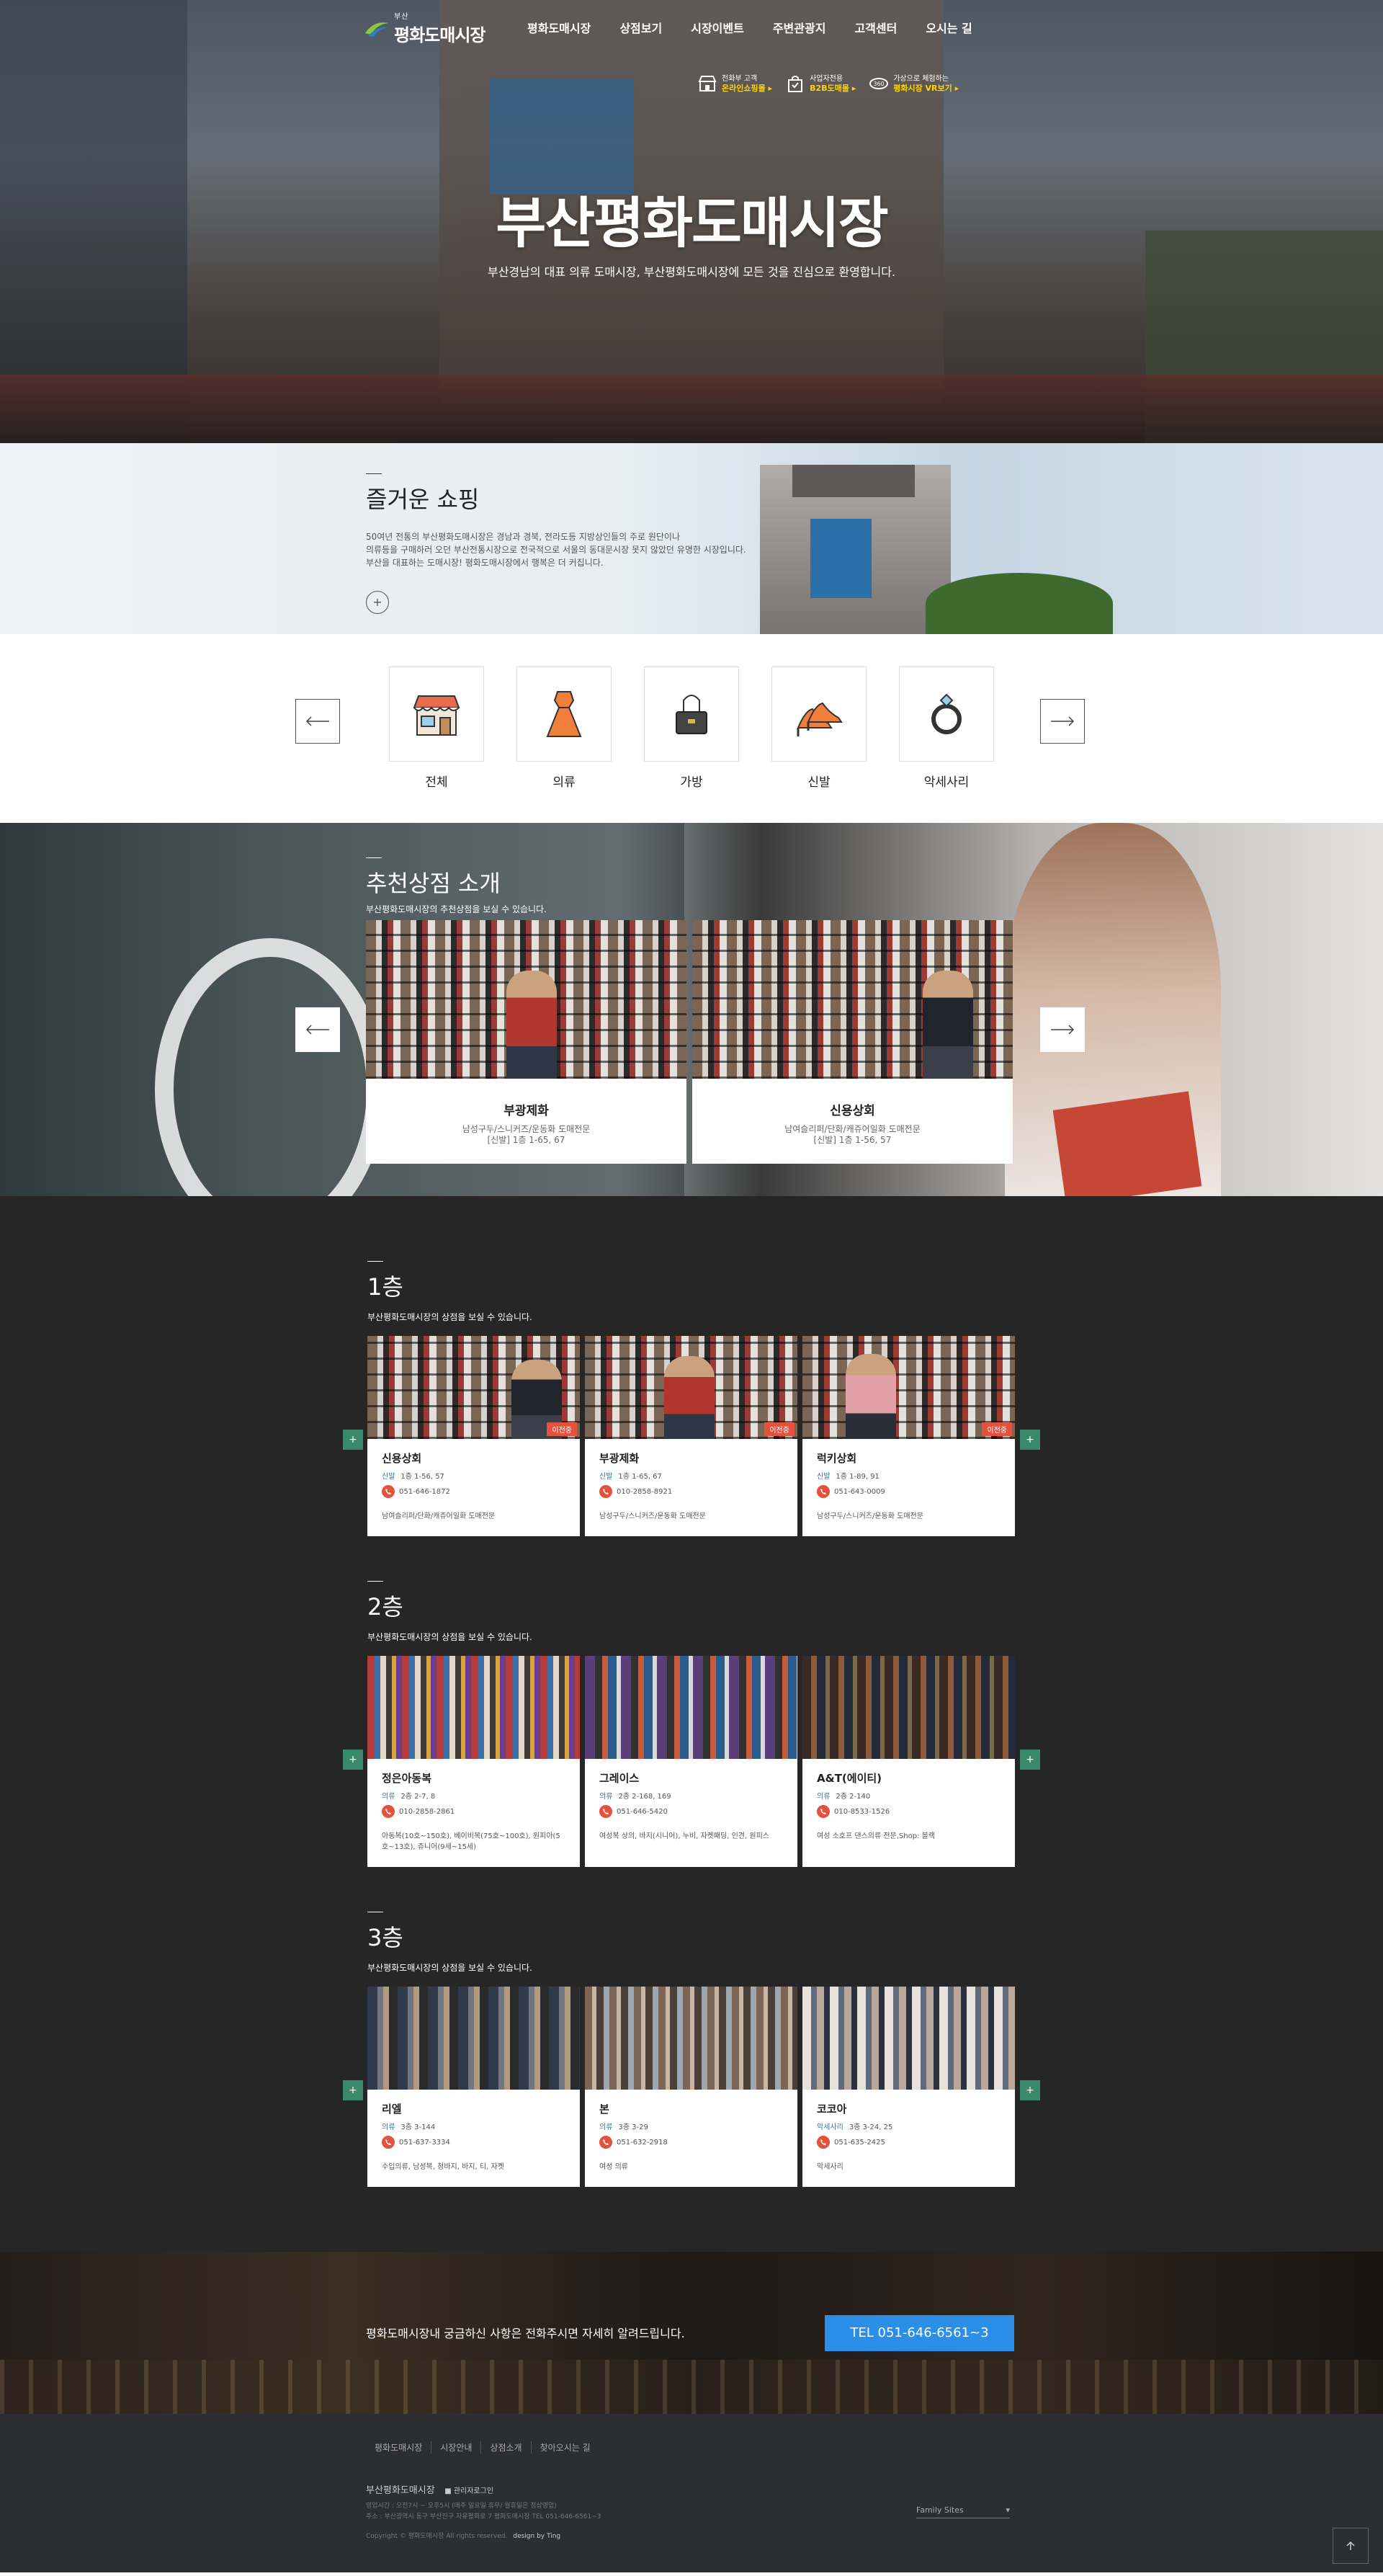 This screenshot has height=2576, width=1383. I want to click on category-shoes: 신발, so click(819, 728).